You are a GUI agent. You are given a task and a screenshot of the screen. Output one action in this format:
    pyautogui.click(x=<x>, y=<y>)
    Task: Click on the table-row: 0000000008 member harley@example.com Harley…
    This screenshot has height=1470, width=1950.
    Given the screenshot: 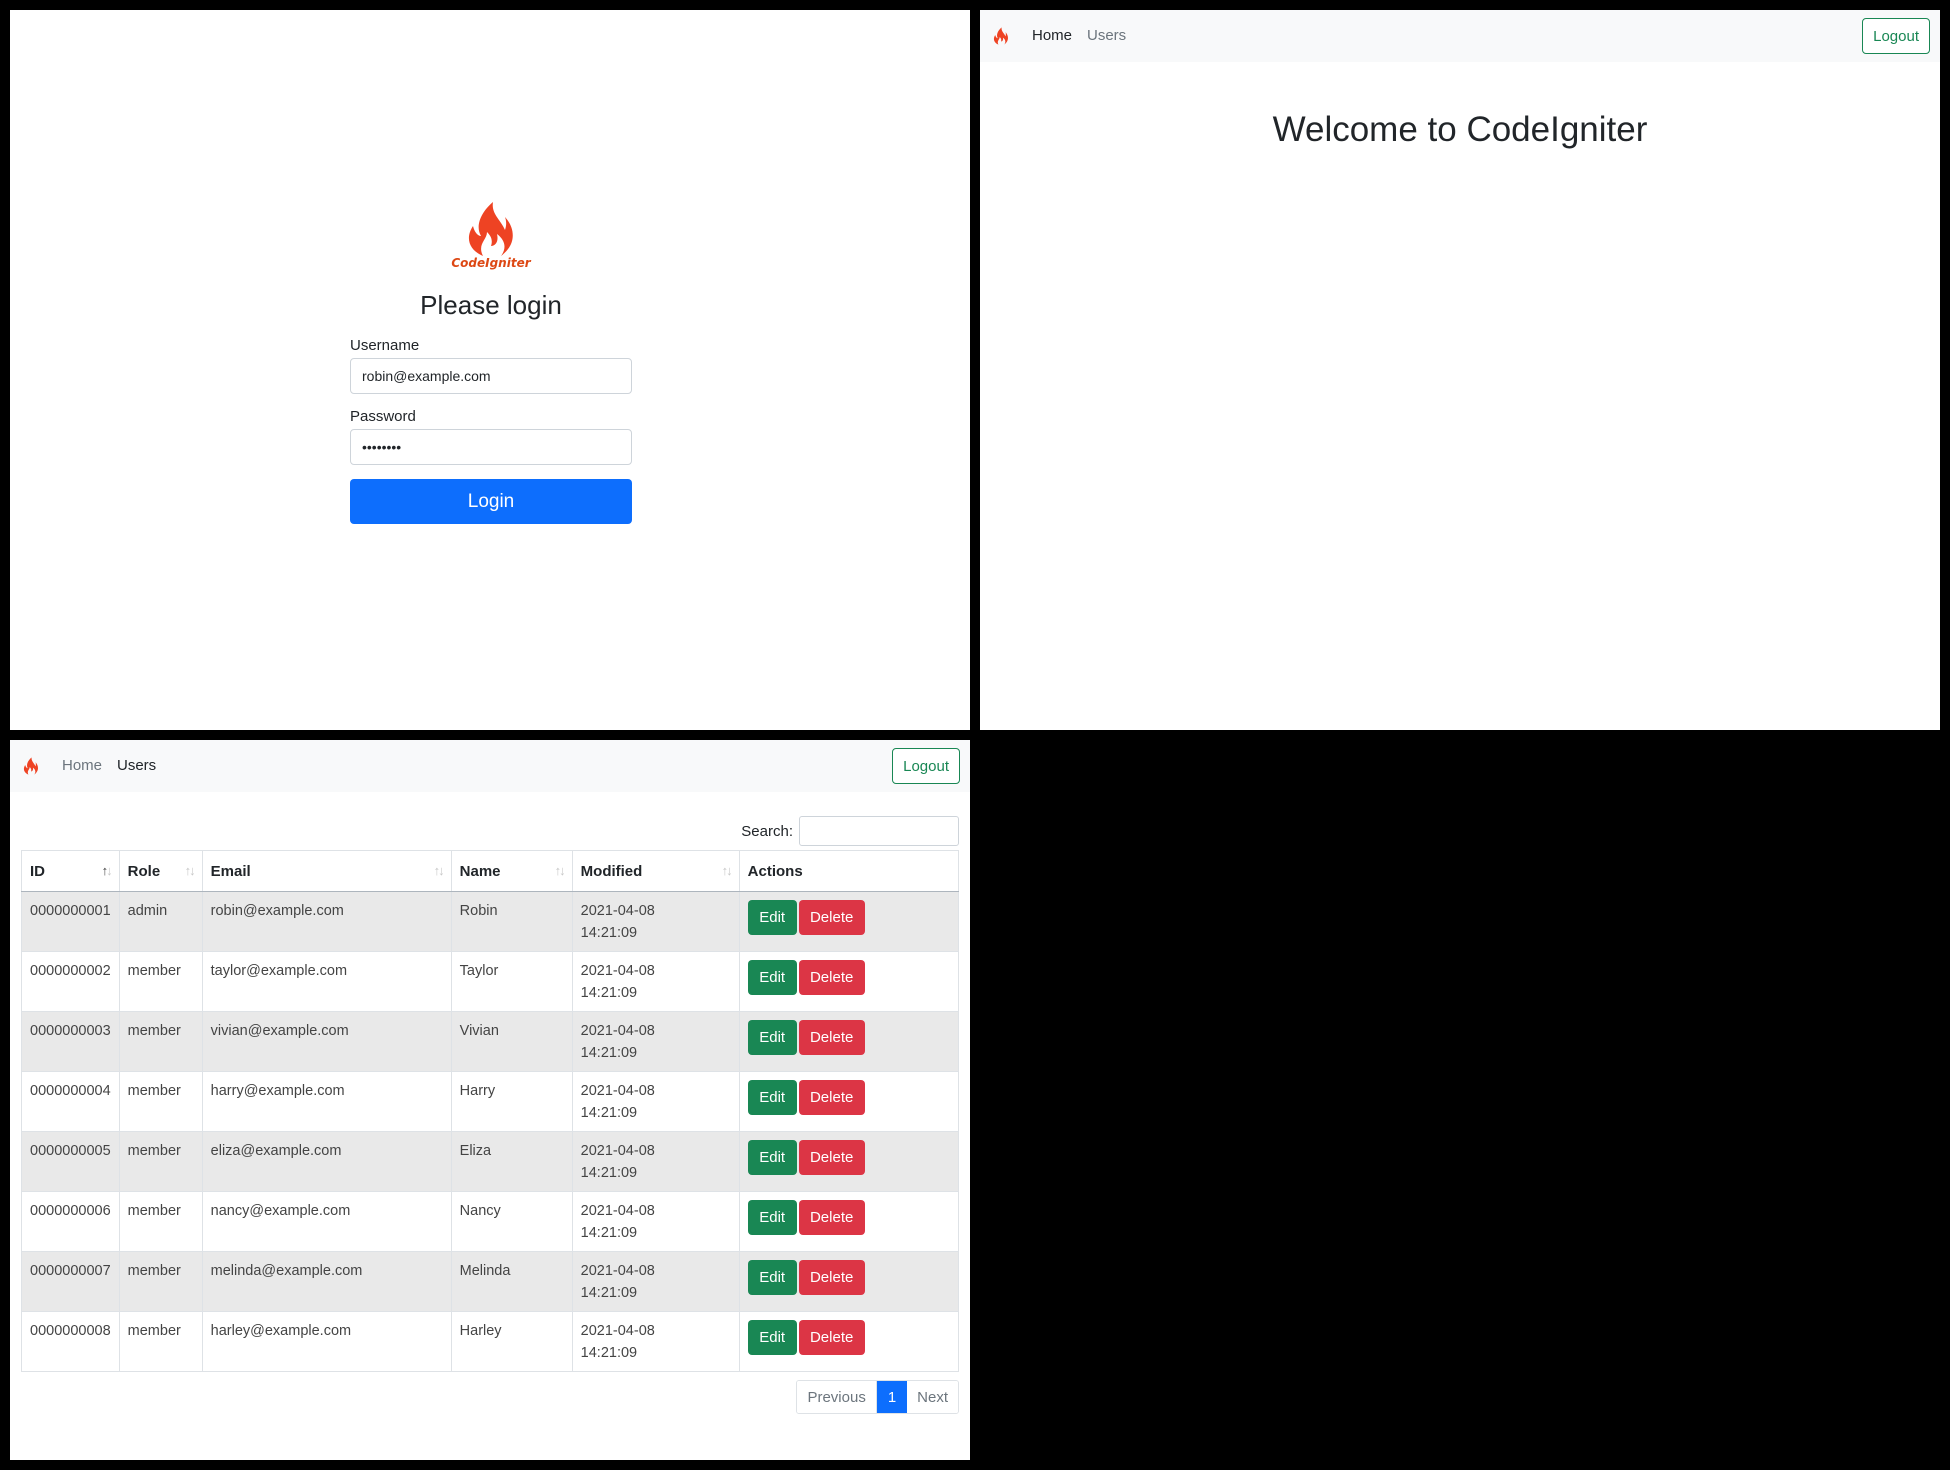 What is the action you would take?
    pyautogui.click(x=490, y=1341)
    